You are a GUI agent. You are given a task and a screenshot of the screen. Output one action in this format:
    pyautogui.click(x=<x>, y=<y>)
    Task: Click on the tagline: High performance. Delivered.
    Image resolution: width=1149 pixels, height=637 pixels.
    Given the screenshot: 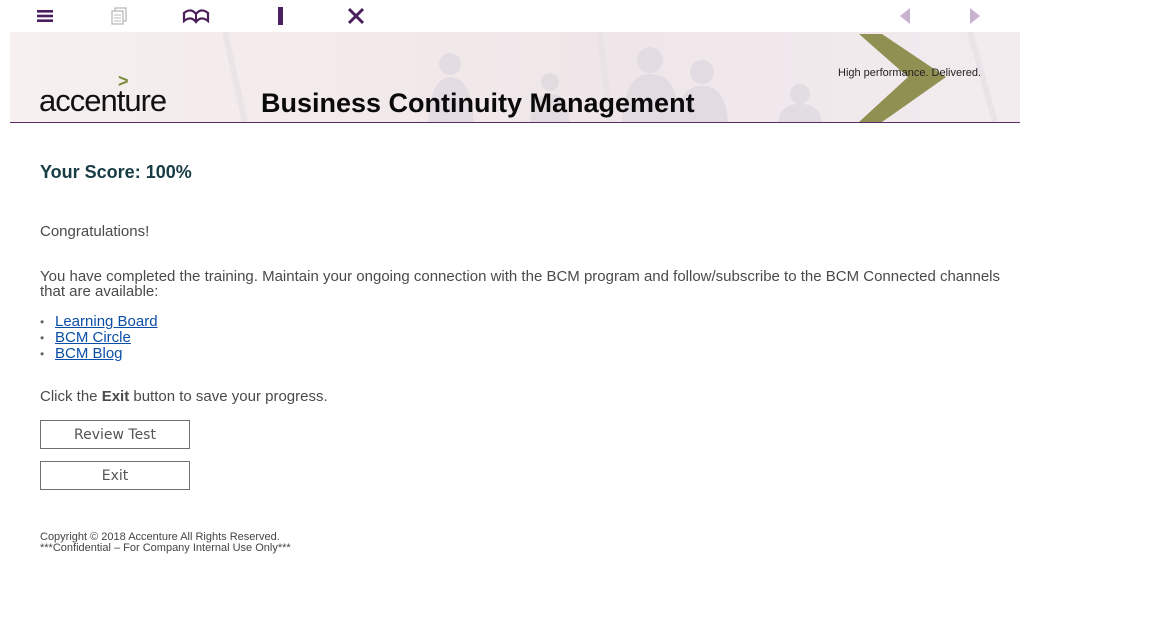 What is the action you would take?
    pyautogui.click(x=910, y=73)
    